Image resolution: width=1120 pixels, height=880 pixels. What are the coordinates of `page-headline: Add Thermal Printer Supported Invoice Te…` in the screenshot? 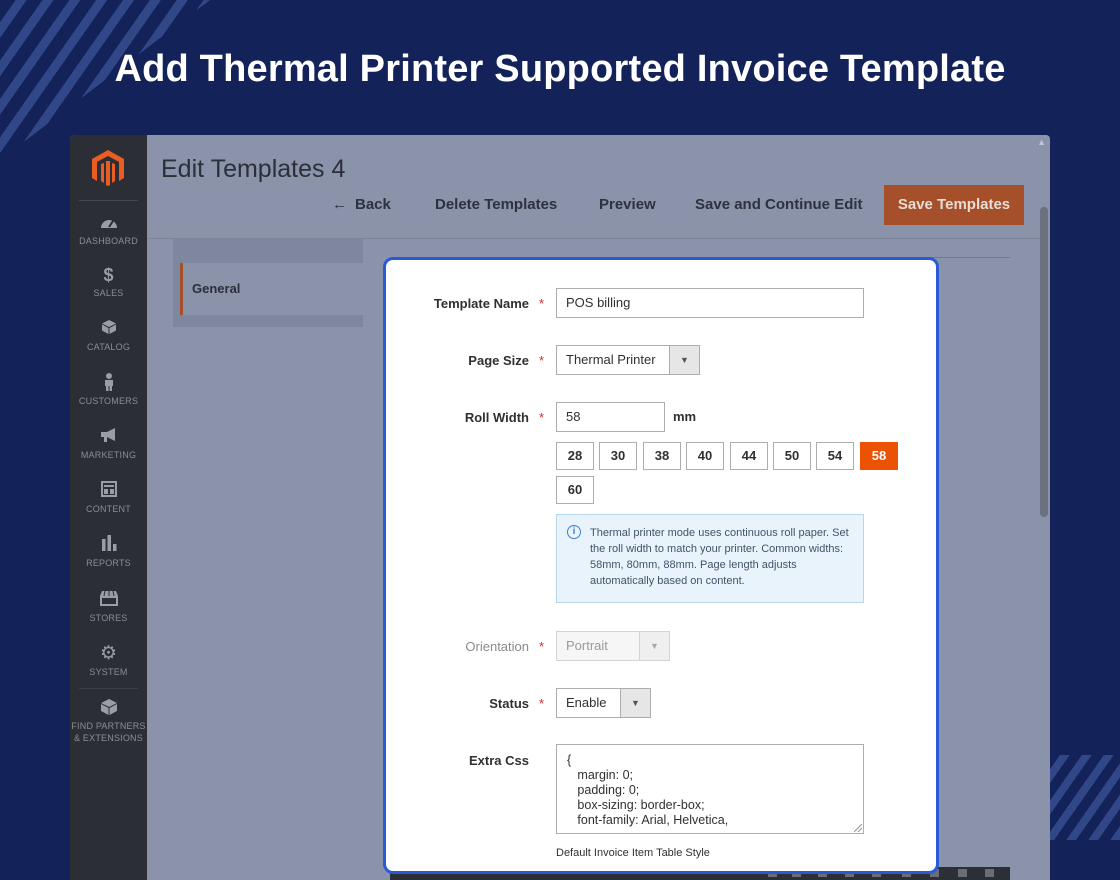 It's located at (560, 69).